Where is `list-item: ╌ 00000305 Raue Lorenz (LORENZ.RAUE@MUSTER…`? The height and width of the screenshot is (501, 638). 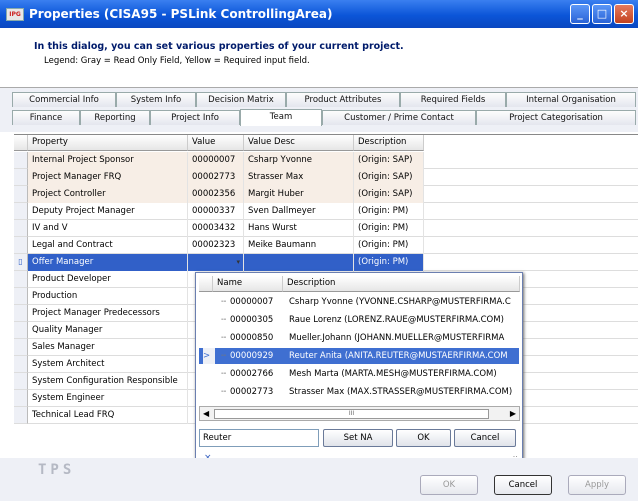
list-item: ╌ 00000305 Raue Lorenz (LORENZ.RAUE@MUSTER… is located at coordinates (359, 320).